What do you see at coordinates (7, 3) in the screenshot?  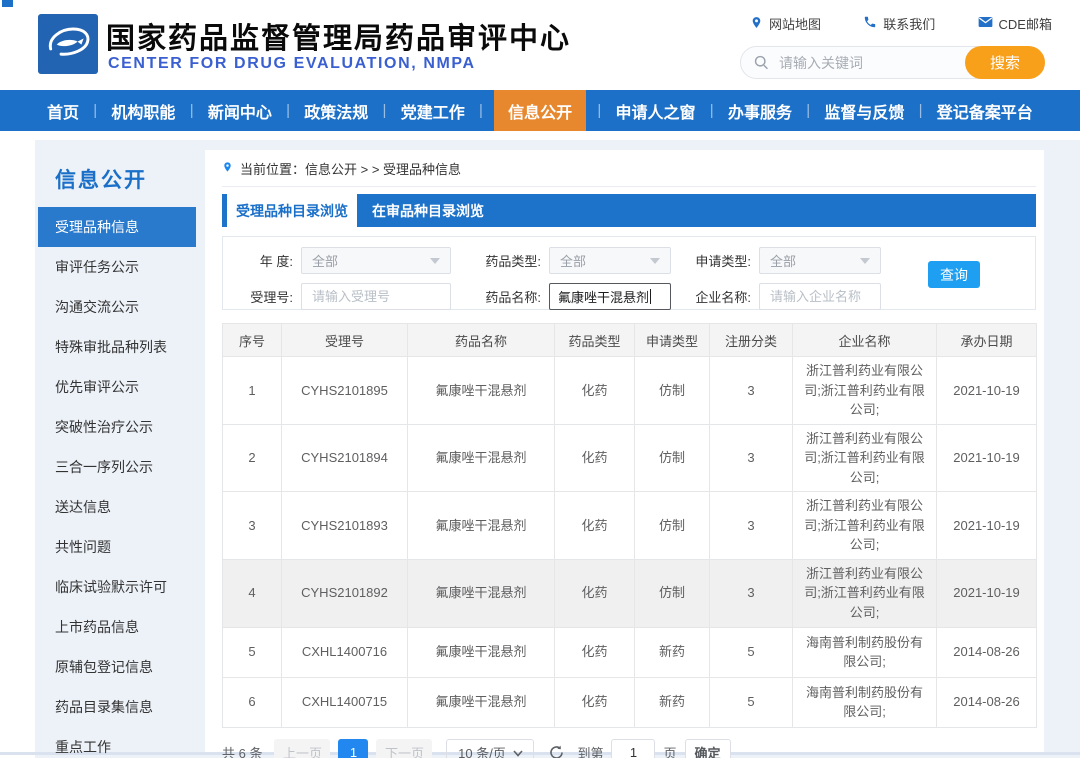 I see `corner-mark` at bounding box center [7, 3].